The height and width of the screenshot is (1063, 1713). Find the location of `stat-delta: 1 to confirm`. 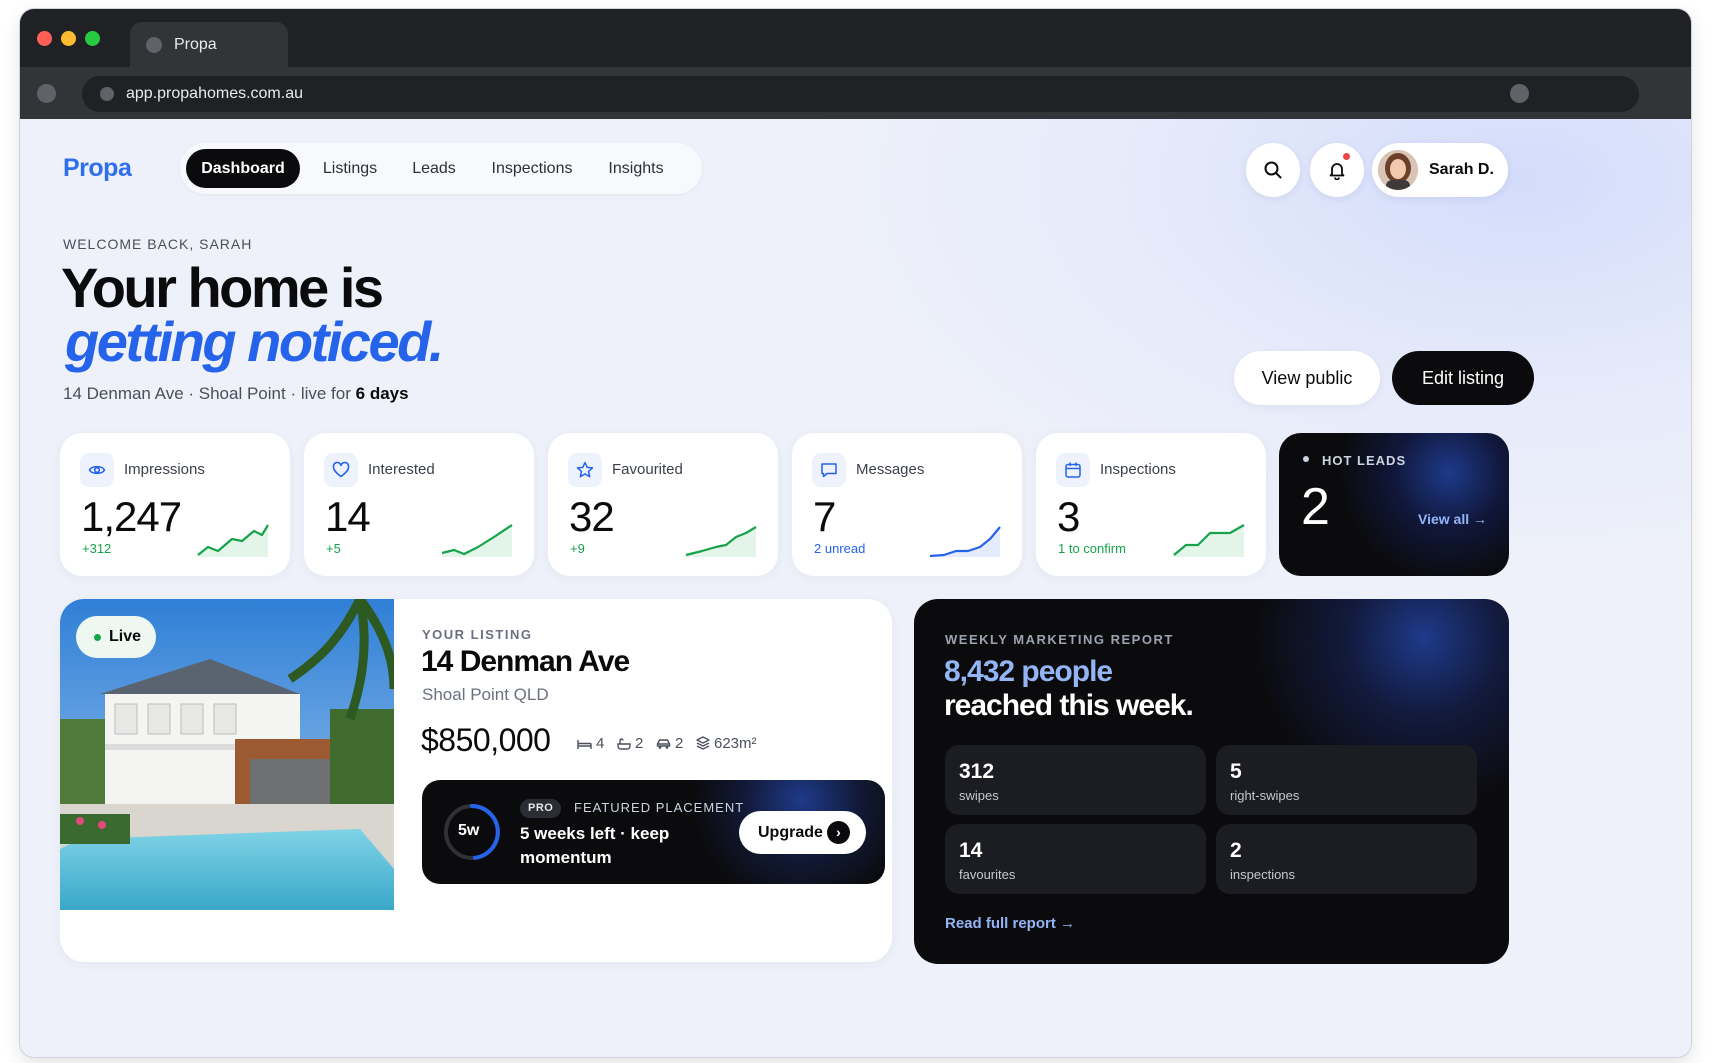

stat-delta: 1 to confirm is located at coordinates (1092, 548).